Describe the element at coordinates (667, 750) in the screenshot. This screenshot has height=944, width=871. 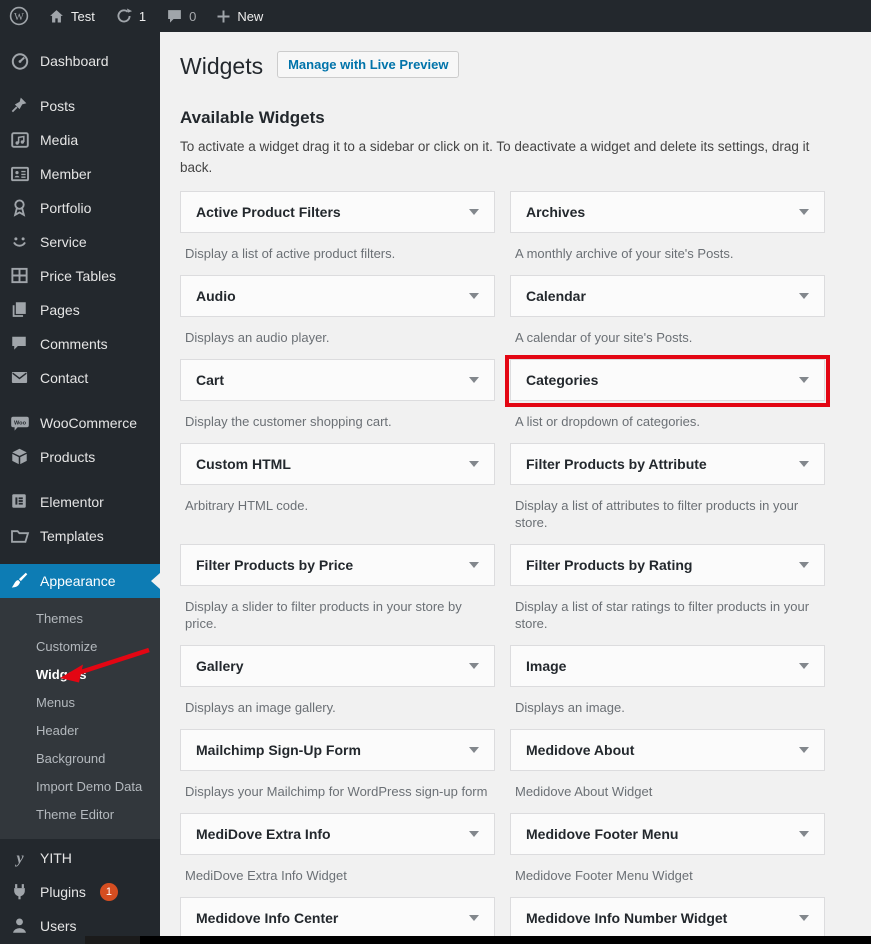
I see `widget-card-medidove-about: Medidove About` at that location.